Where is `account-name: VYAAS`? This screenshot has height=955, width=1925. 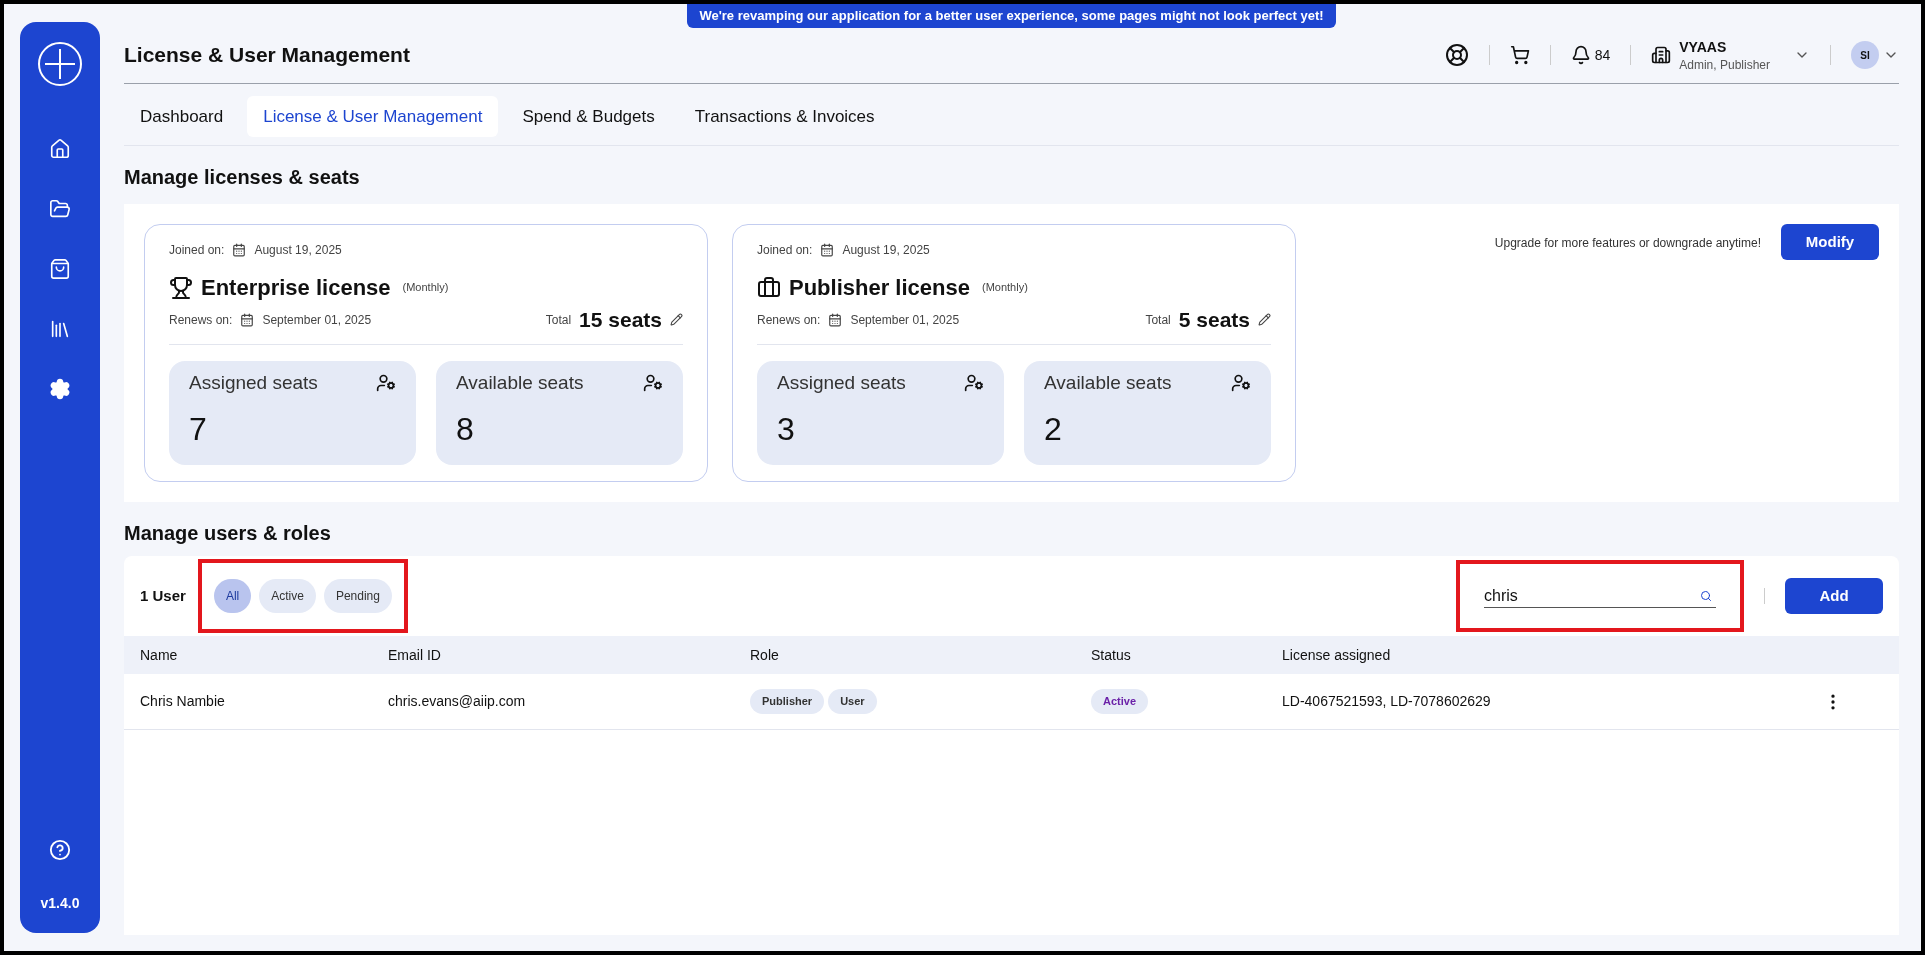
account-name: VYAAS is located at coordinates (1703, 47).